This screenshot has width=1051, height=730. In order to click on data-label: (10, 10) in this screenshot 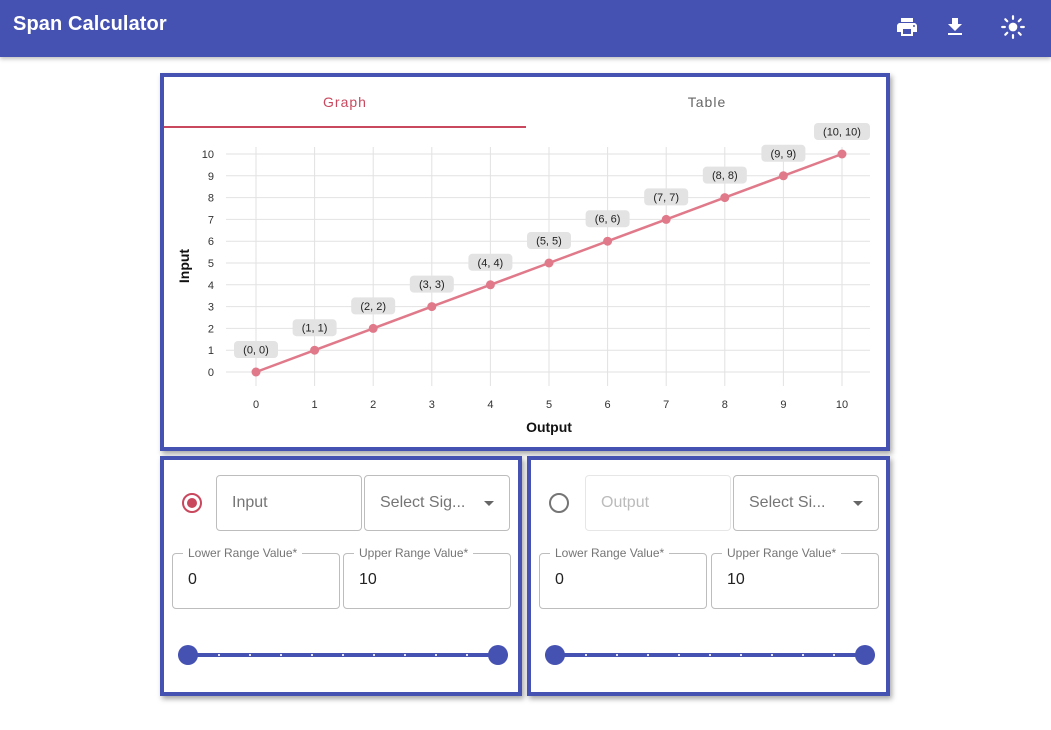, I will do `click(842, 133)`.